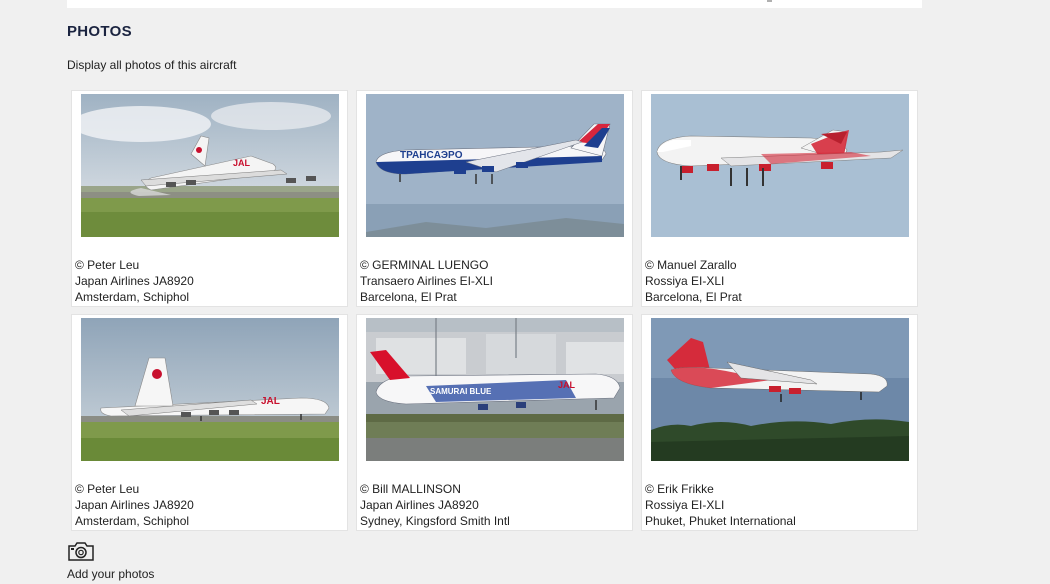 Image resolution: width=1050 pixels, height=584 pixels. I want to click on display-all-photos-link: Display all photos of this aircraft, so click(151, 65).